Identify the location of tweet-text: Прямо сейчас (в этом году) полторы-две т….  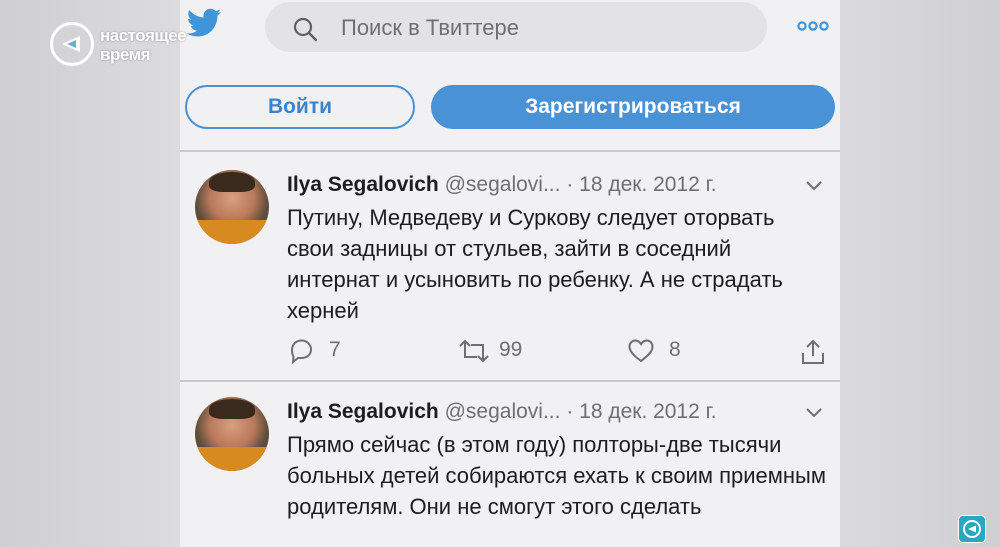
(556, 475).